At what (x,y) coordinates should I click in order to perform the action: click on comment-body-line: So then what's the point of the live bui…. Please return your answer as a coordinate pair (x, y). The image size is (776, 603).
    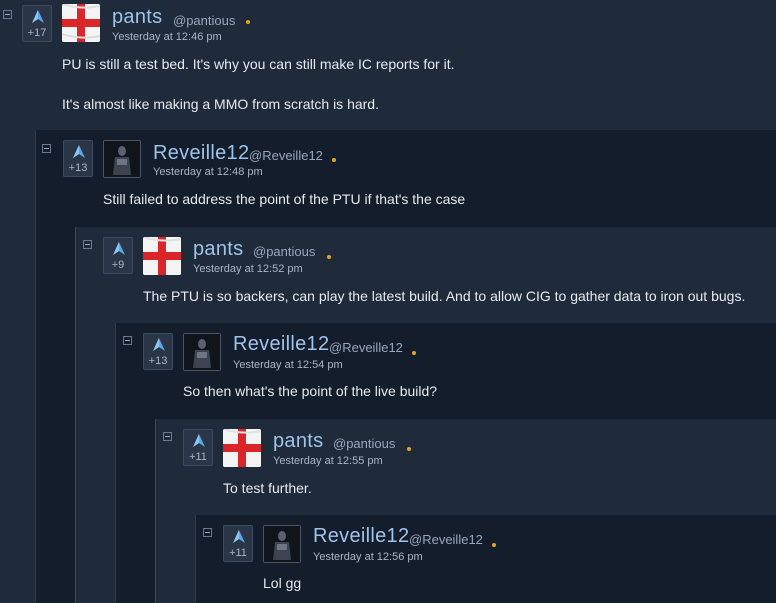
    Looking at the image, I should click on (310, 391).